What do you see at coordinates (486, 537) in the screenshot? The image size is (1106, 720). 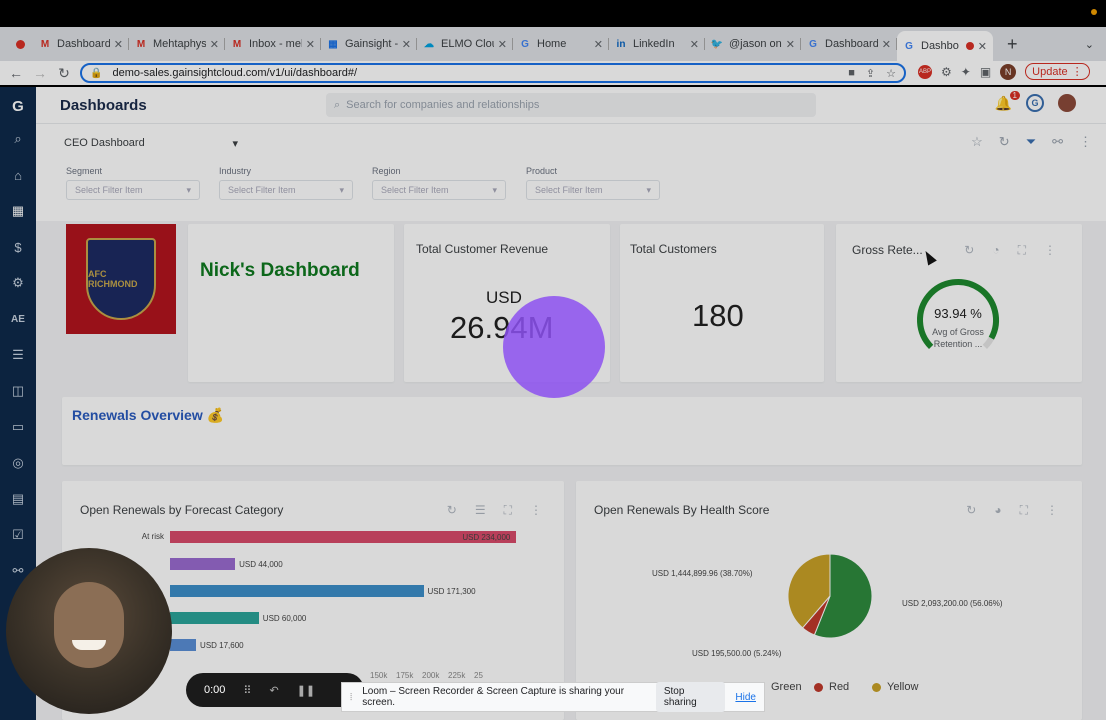 I see `bar-value-label: USD 234,000` at bounding box center [486, 537].